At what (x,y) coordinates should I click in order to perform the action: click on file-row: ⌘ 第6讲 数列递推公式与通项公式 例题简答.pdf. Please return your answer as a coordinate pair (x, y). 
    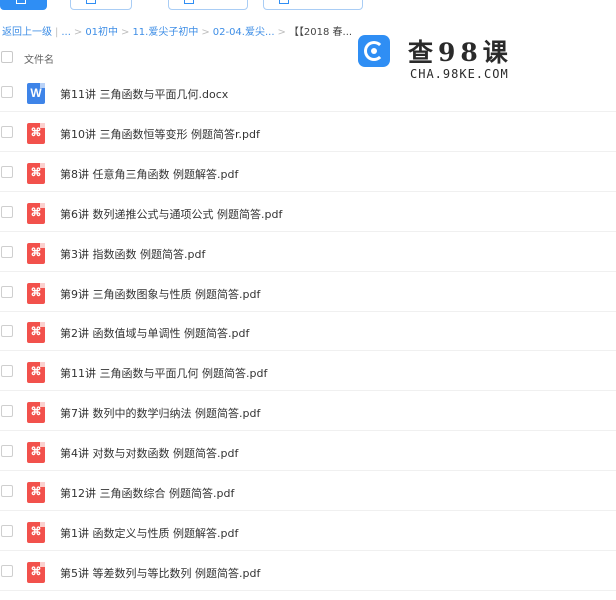
    Looking at the image, I should click on (308, 212).